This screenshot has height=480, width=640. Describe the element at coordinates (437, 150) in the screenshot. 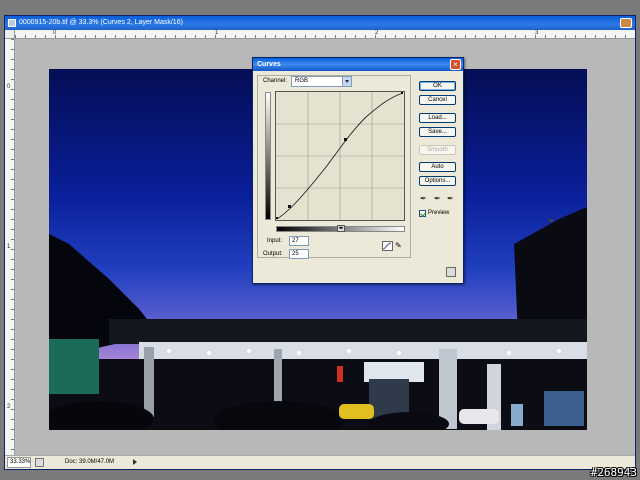

I see `smooth-button: Smooth` at that location.